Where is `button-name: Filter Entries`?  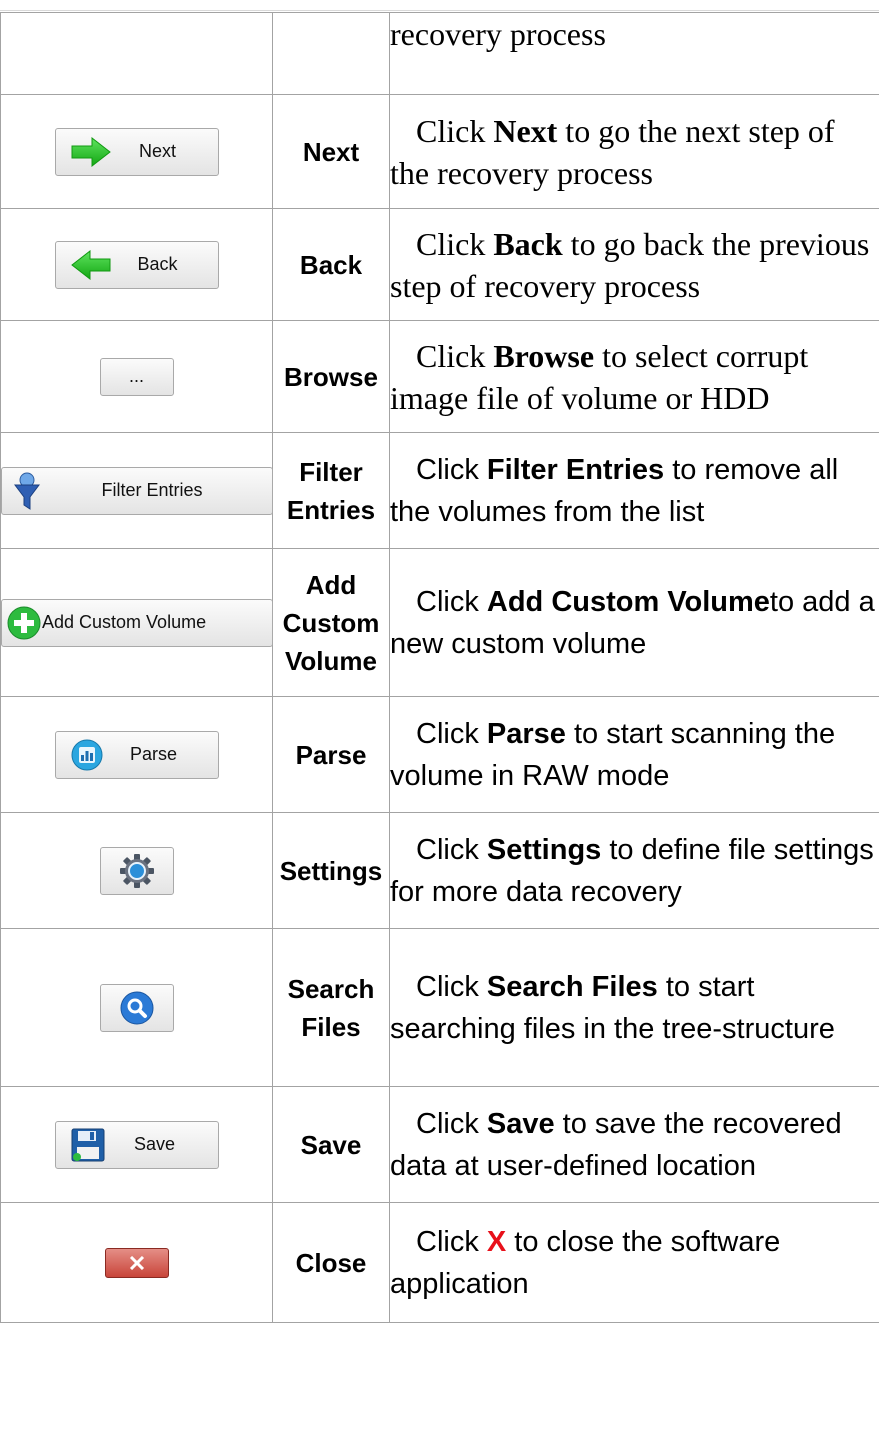 button-name: Filter Entries is located at coordinates (331, 490).